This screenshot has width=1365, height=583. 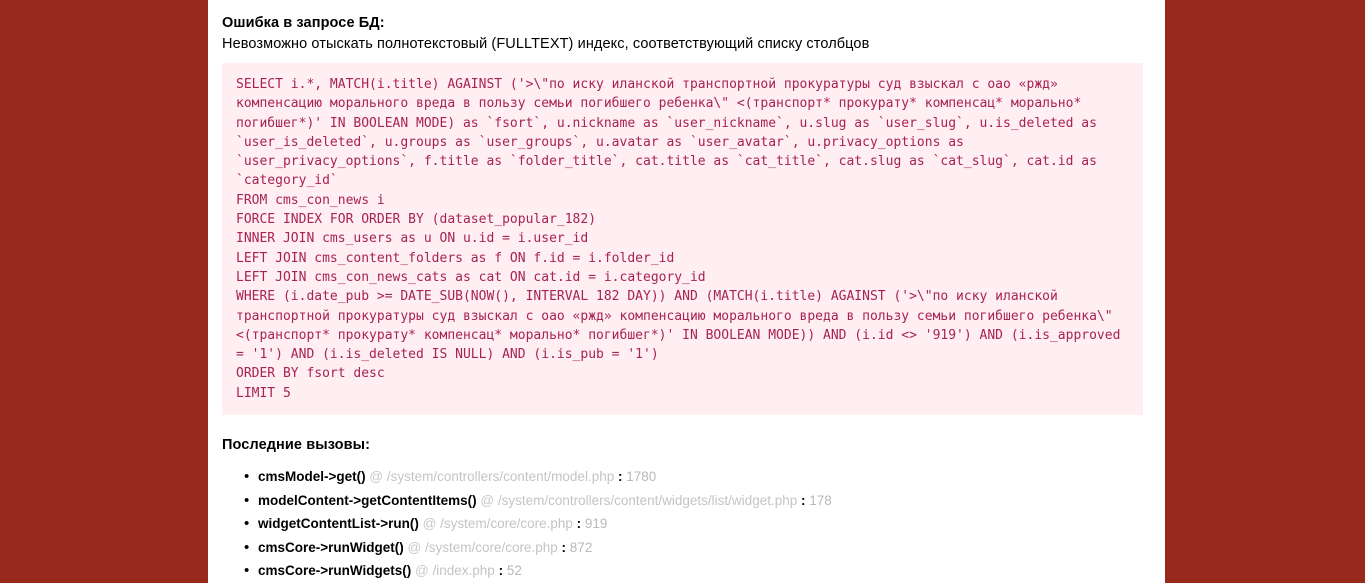 I want to click on call-line-number: 872, so click(x=581, y=547).